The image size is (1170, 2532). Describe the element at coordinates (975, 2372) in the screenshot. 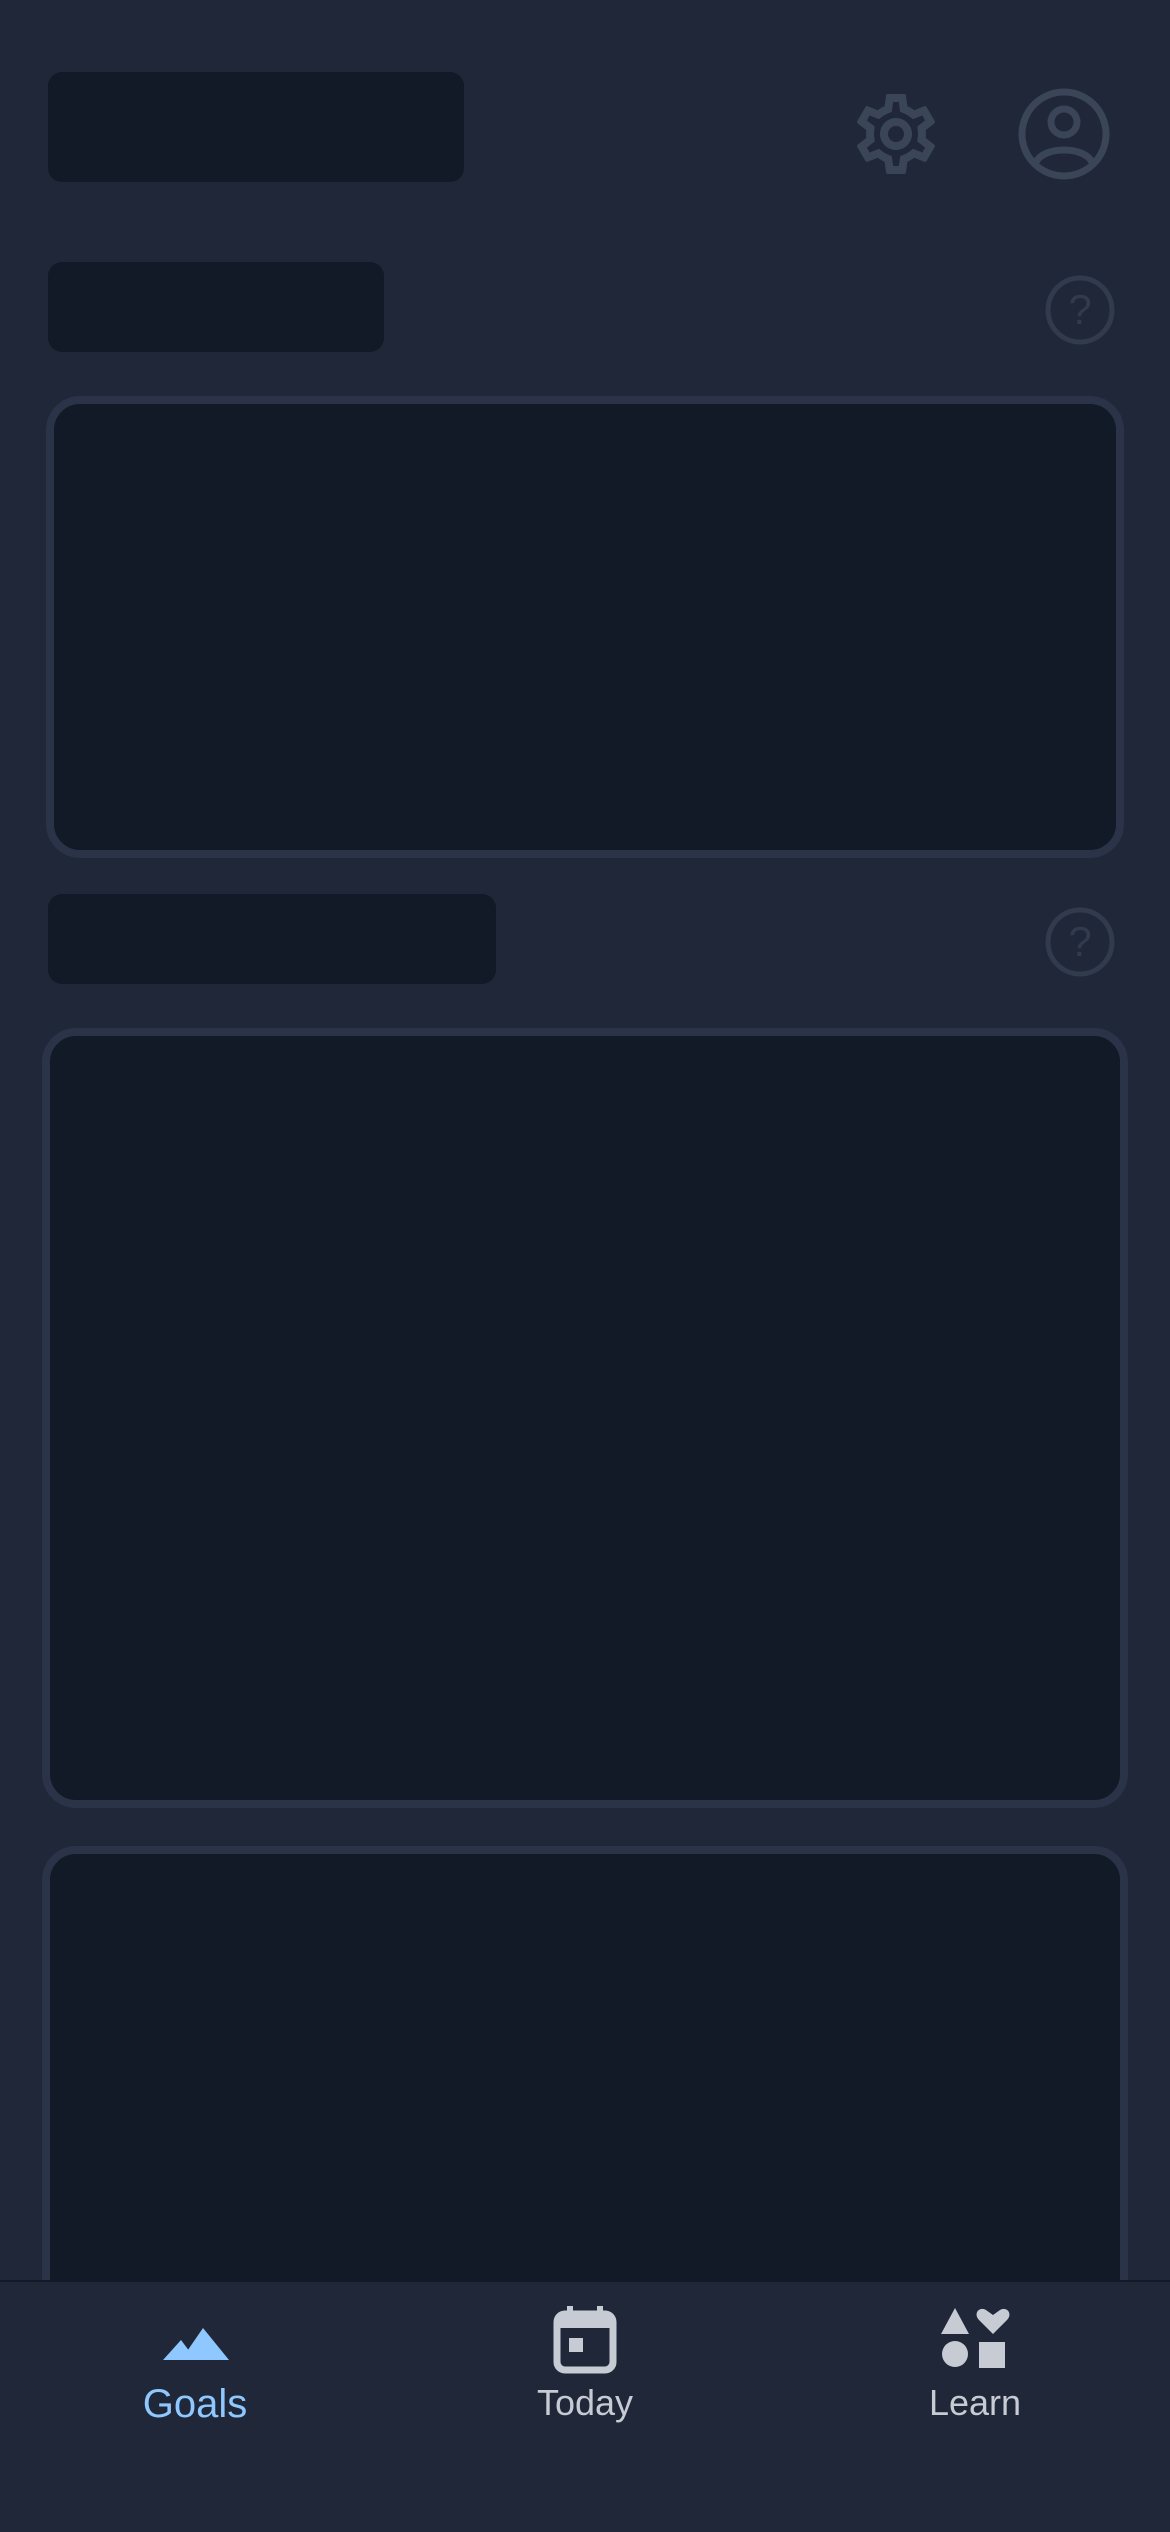

I see `nav-tab-learn: Learn` at that location.